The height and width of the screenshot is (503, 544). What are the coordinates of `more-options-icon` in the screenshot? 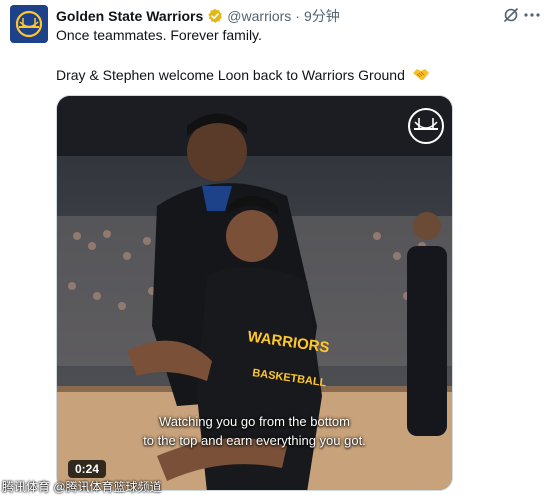 It's located at (532, 15).